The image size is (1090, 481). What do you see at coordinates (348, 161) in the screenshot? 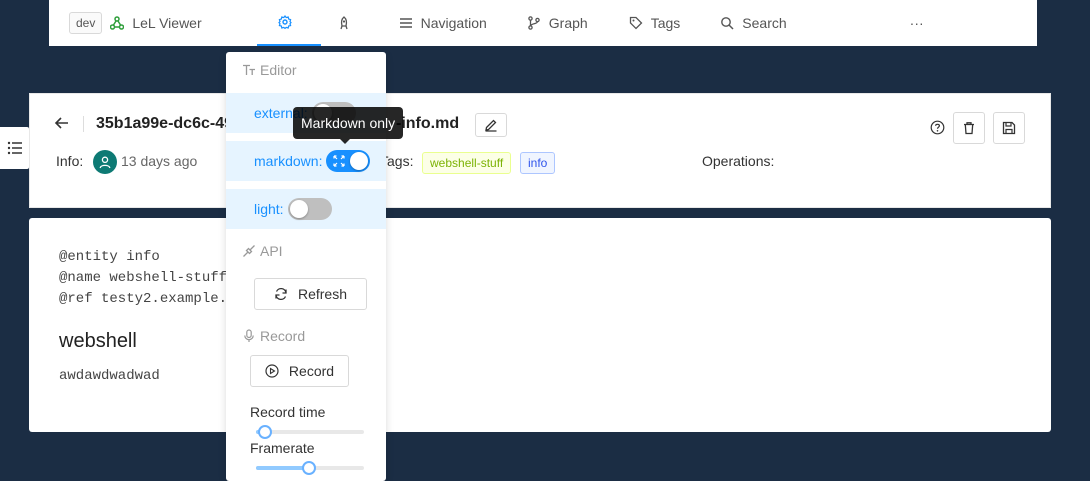
I see `markdown-switch` at bounding box center [348, 161].